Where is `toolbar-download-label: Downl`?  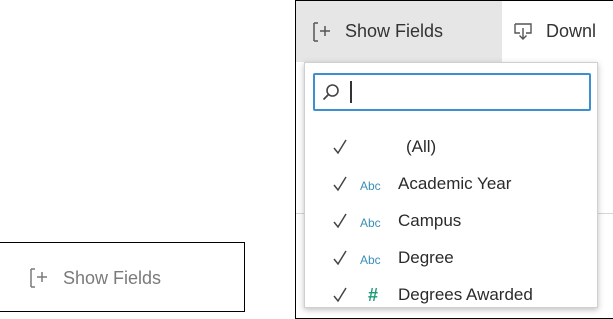 toolbar-download-label: Downl is located at coordinates (571, 31).